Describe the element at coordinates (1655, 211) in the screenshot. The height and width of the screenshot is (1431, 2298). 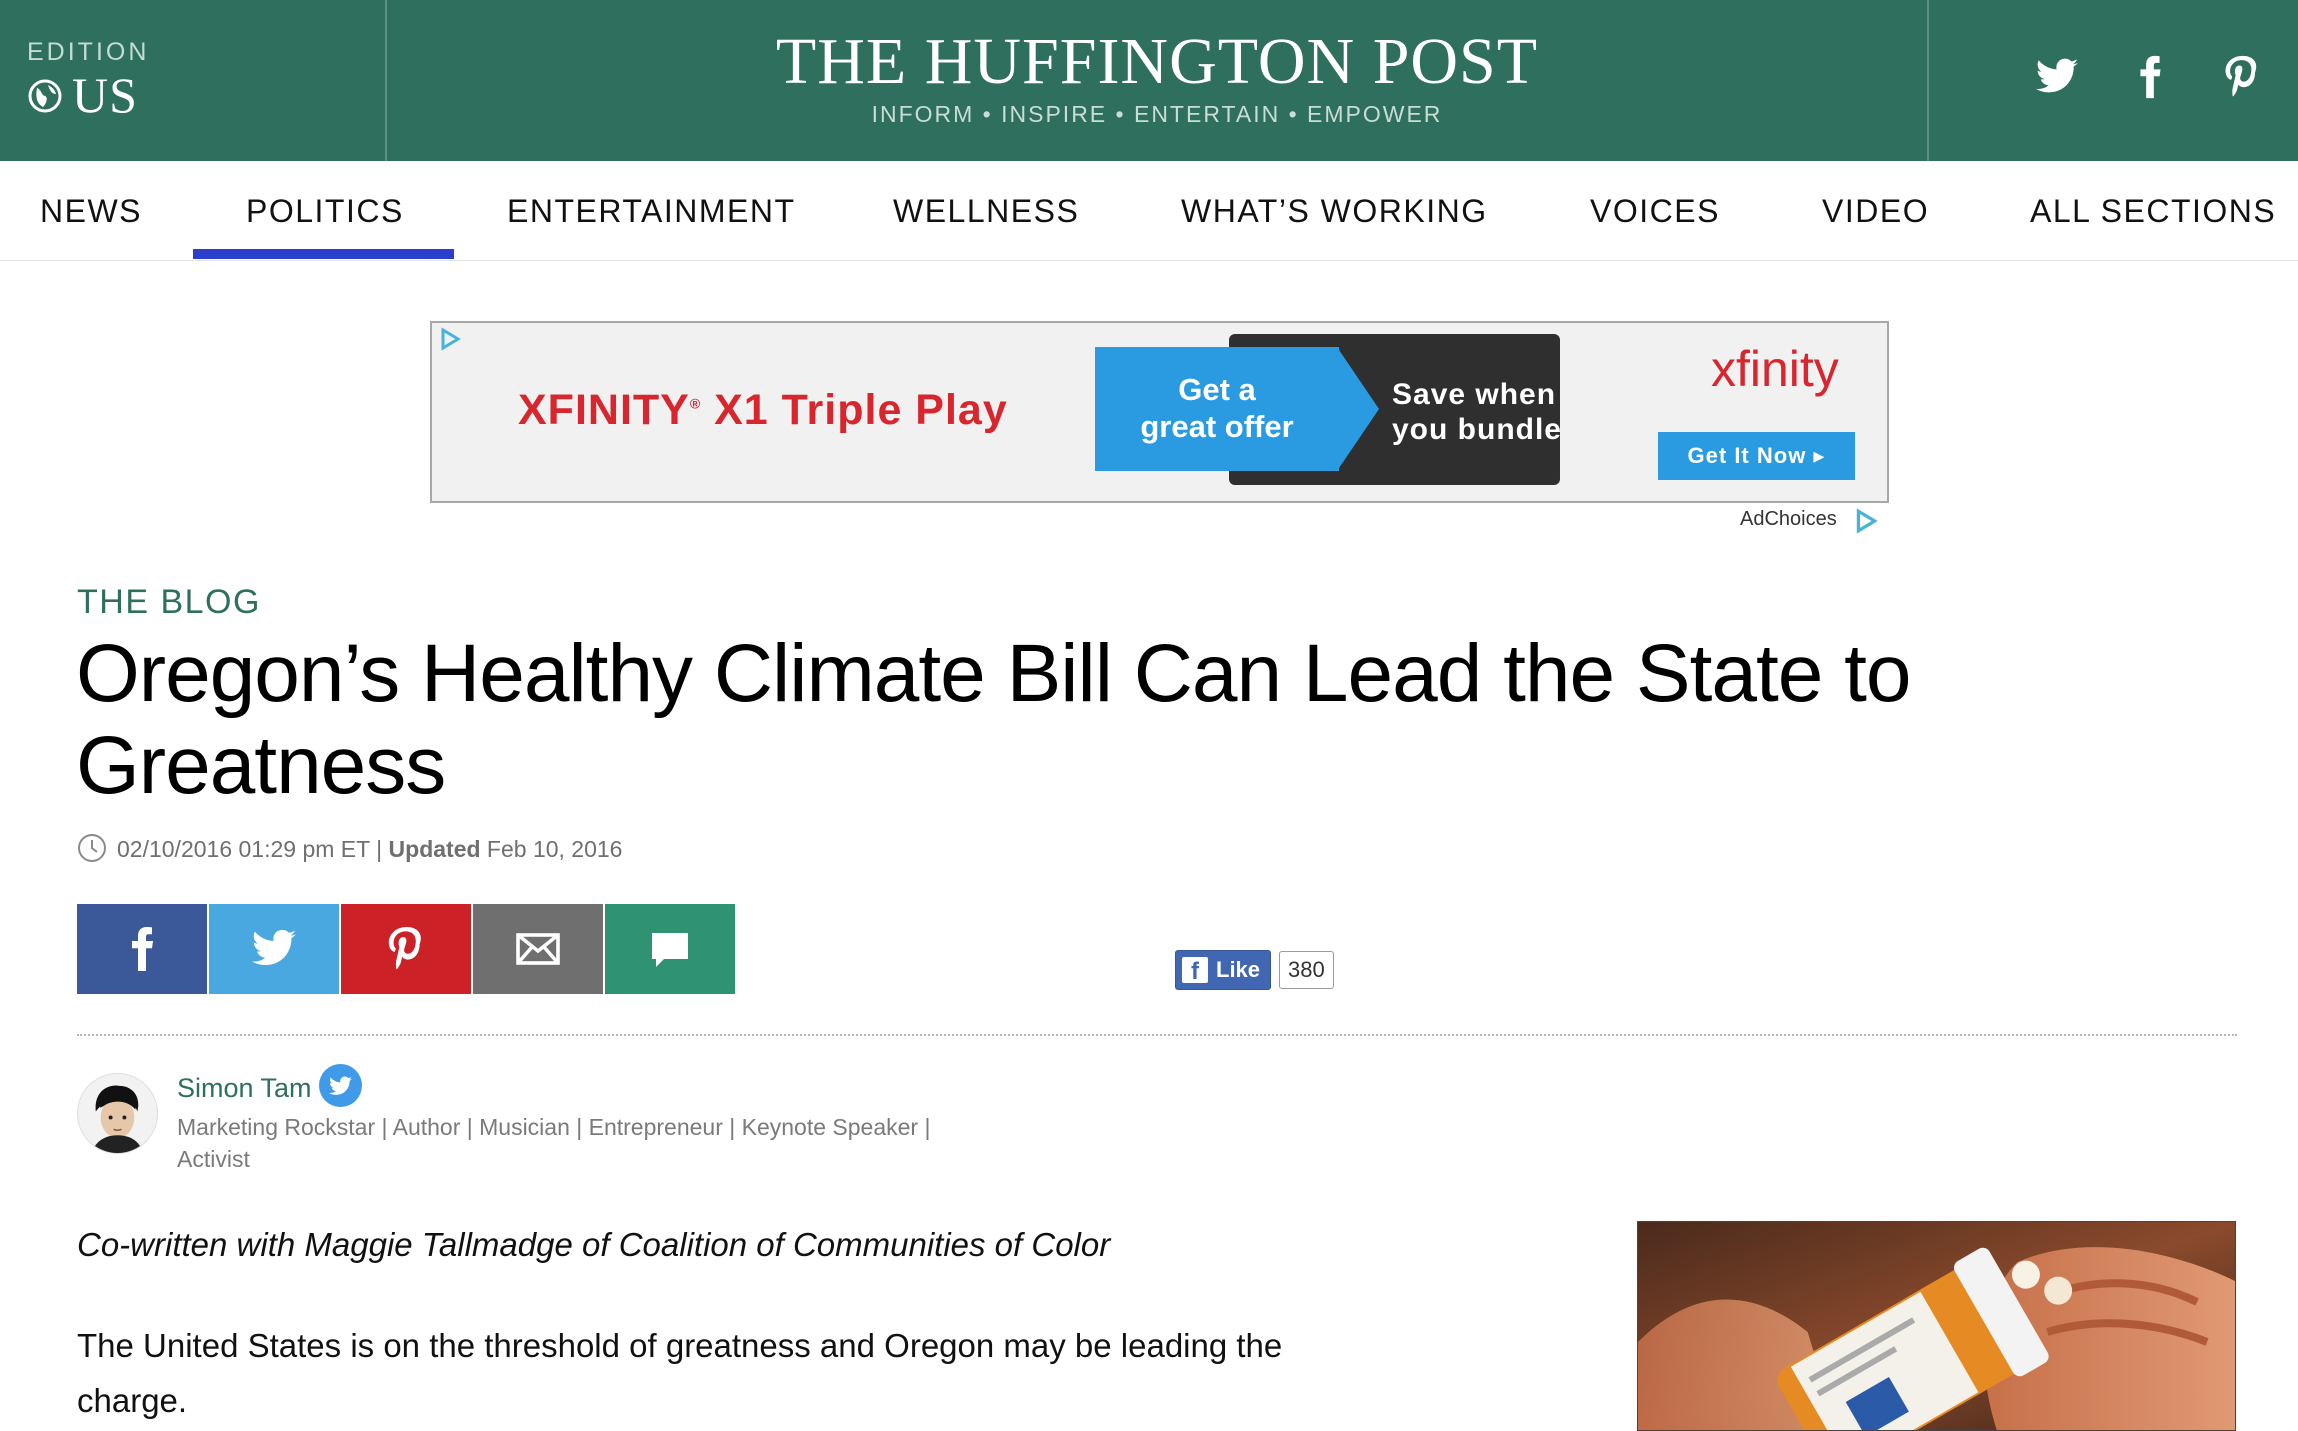
I see `nav-voices: VOICES` at that location.